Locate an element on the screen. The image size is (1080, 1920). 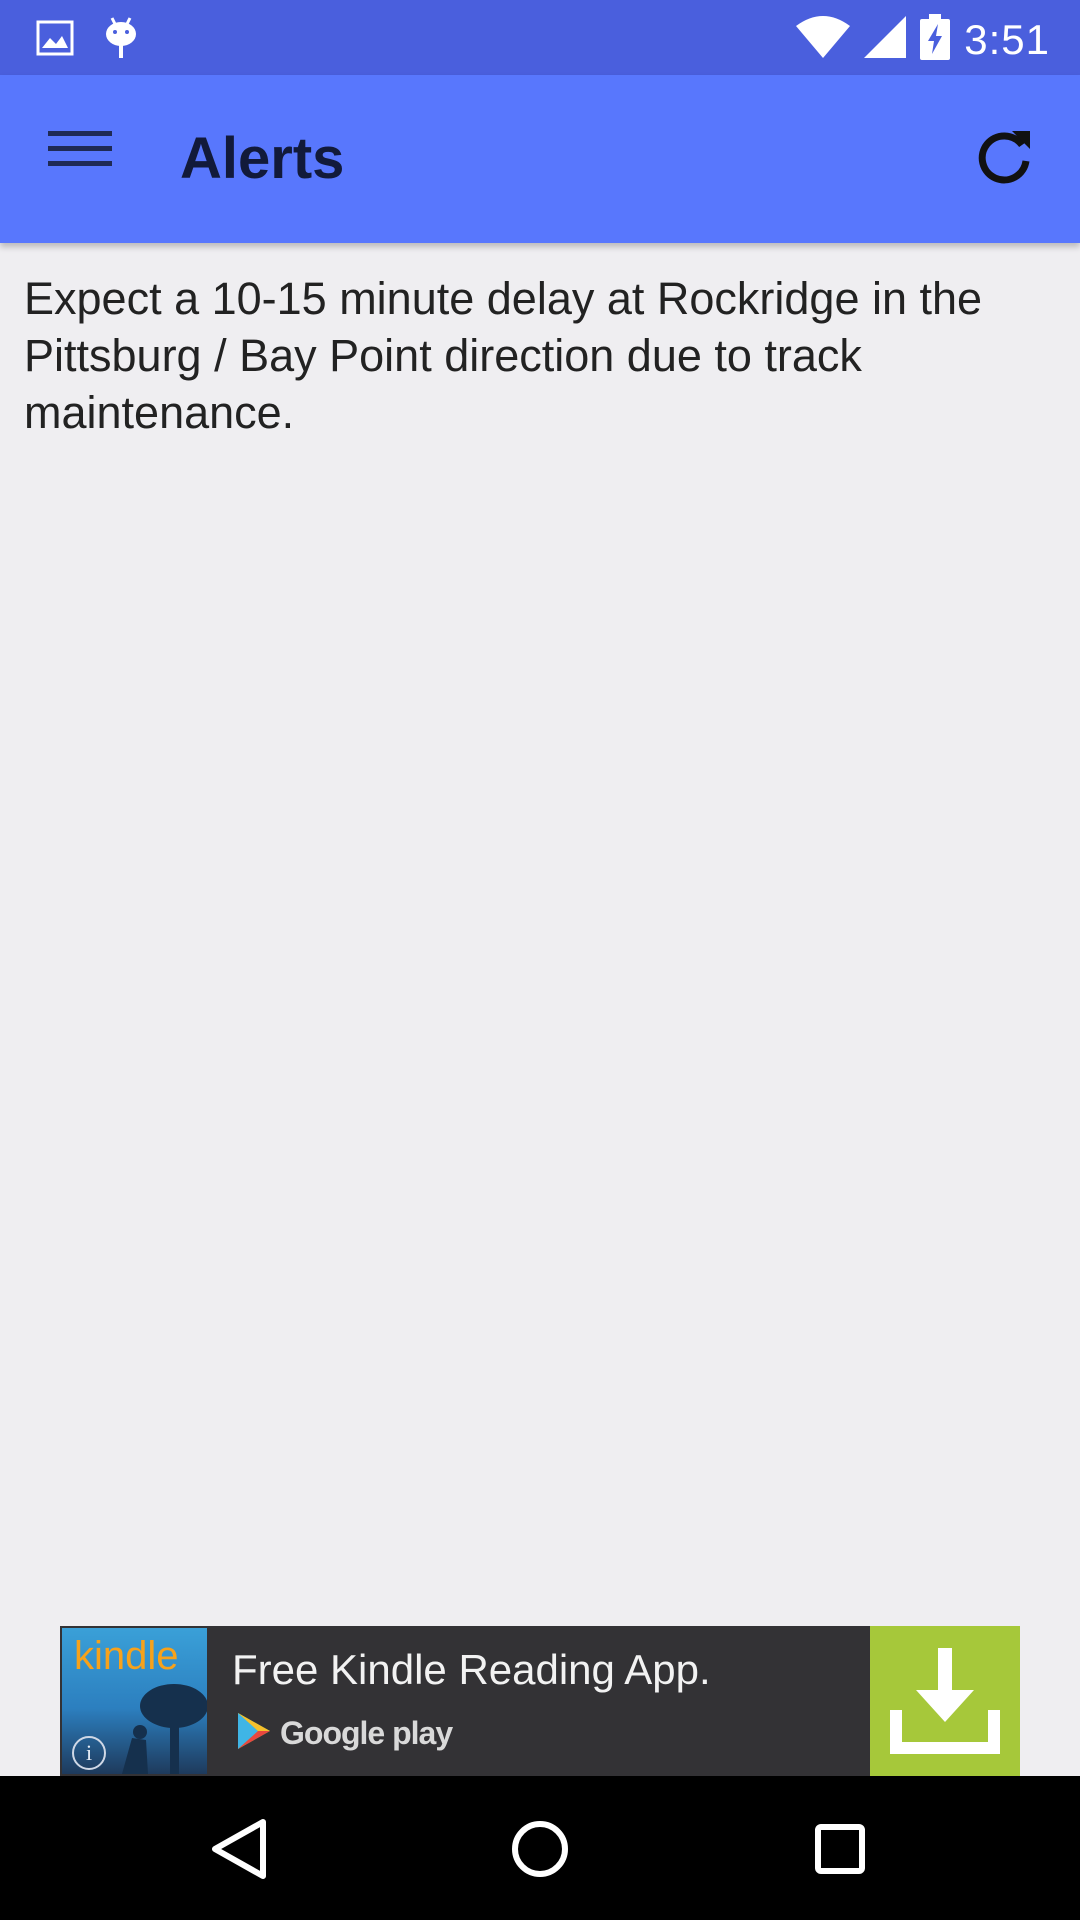
wifi-icon is located at coordinates (823, 39).